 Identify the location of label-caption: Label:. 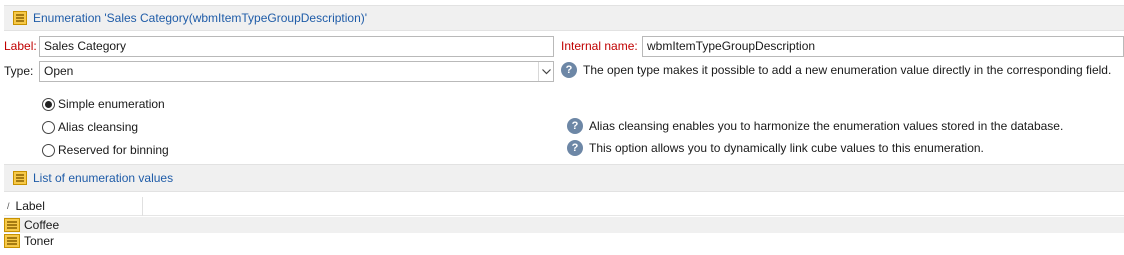
(20, 46).